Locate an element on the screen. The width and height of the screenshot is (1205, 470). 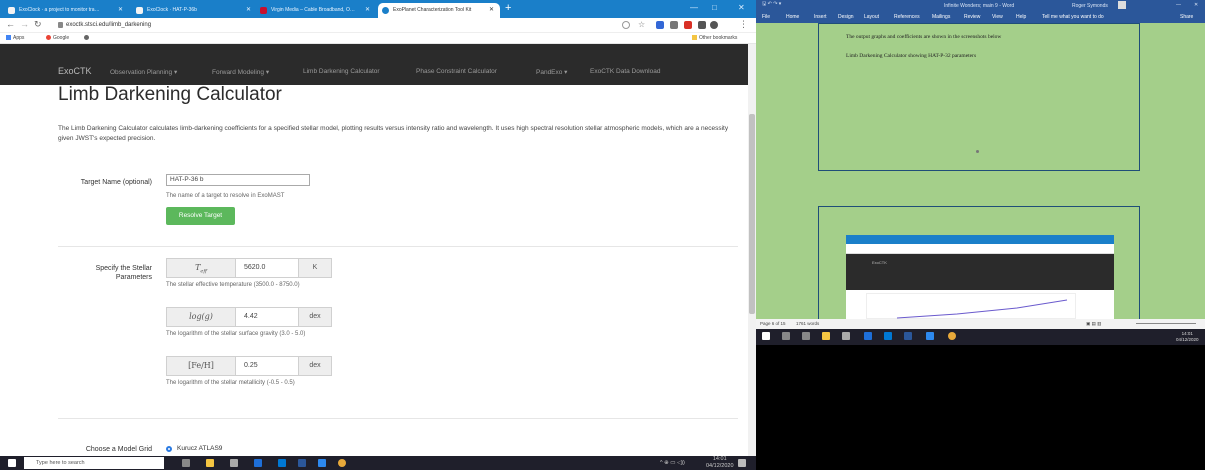
nav-forward-modeling: Forward Modeling ▾ is located at coordinates (240, 72).